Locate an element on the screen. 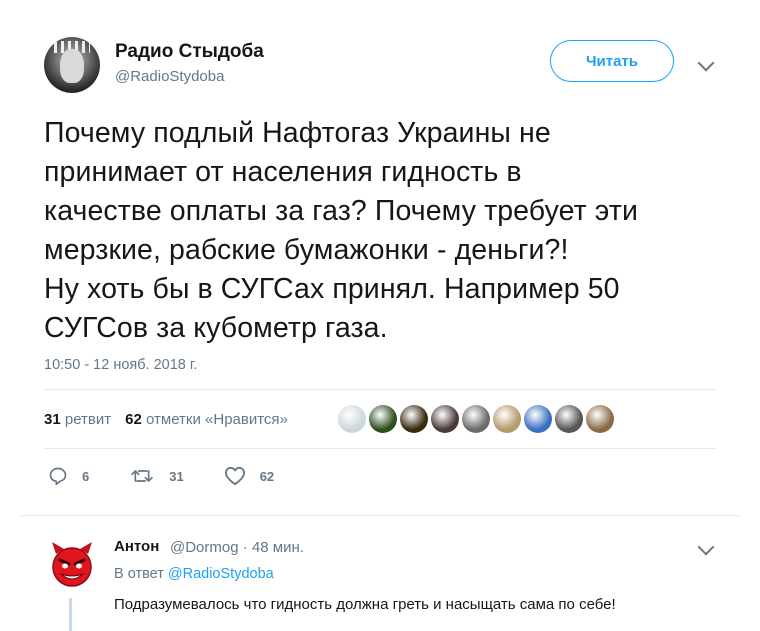 The width and height of the screenshot is (760, 631). in-reply-prefix: В ответ is located at coordinates (139, 574).